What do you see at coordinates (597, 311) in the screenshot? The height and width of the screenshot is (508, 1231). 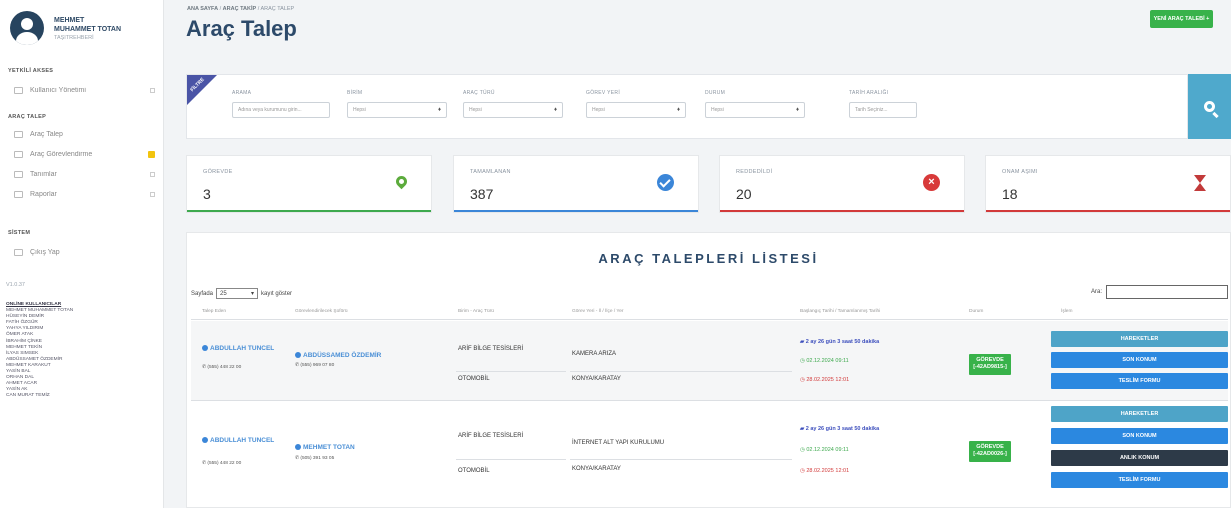 I see `column-header: Görev Yeri - İl / İlçe / Yer` at bounding box center [597, 311].